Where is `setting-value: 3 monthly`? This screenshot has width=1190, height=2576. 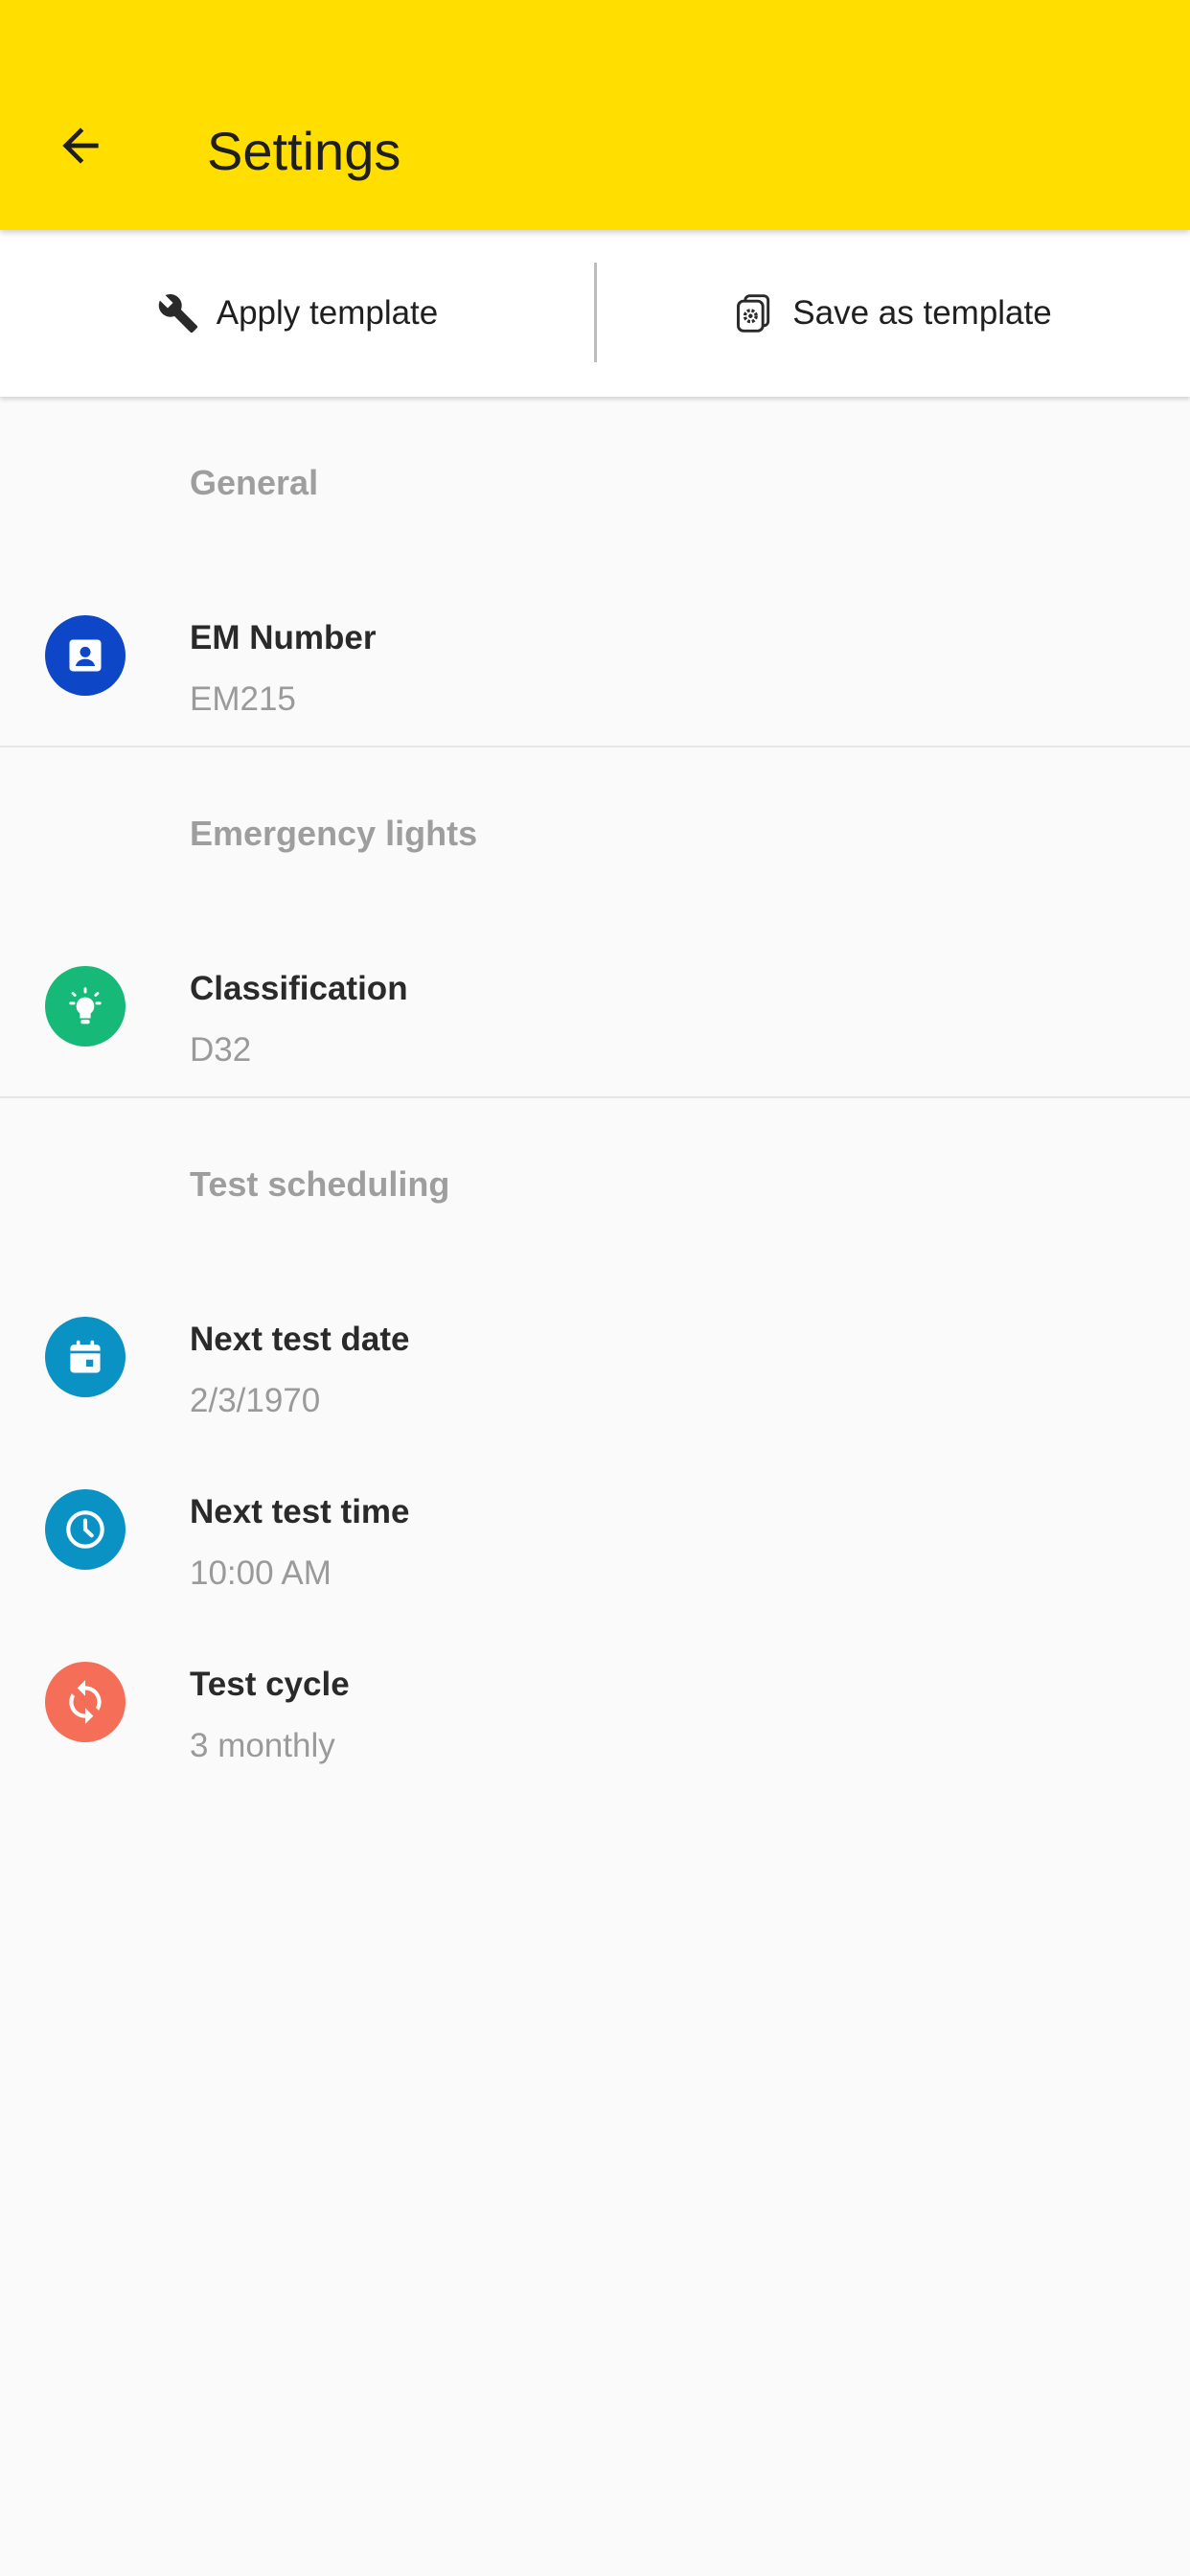 setting-value: 3 monthly is located at coordinates (263, 1745).